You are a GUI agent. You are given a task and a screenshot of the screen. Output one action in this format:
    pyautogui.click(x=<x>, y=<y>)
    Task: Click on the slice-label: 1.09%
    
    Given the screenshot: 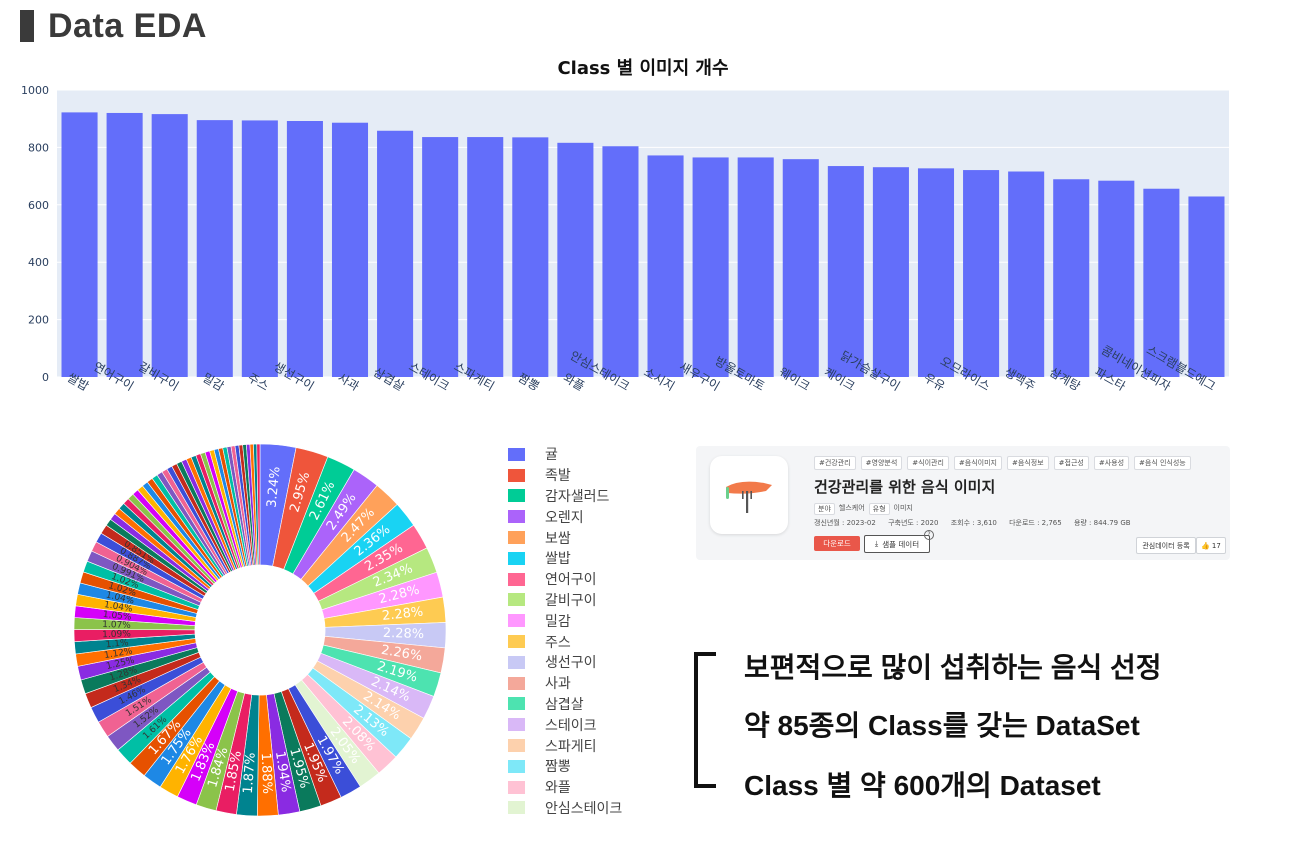 What is the action you would take?
    pyautogui.click(x=116, y=634)
    